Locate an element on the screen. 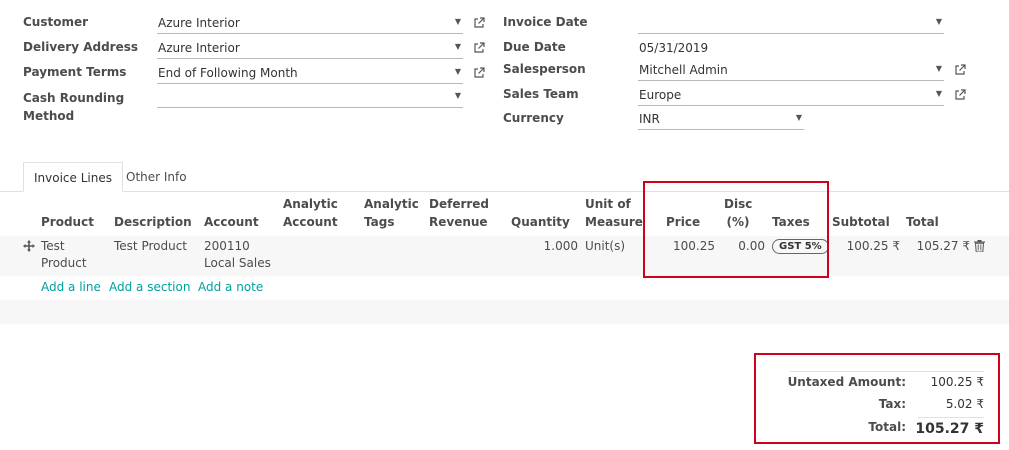 This screenshot has width=1009, height=450. salesperson-label: Salesperson is located at coordinates (544, 69).